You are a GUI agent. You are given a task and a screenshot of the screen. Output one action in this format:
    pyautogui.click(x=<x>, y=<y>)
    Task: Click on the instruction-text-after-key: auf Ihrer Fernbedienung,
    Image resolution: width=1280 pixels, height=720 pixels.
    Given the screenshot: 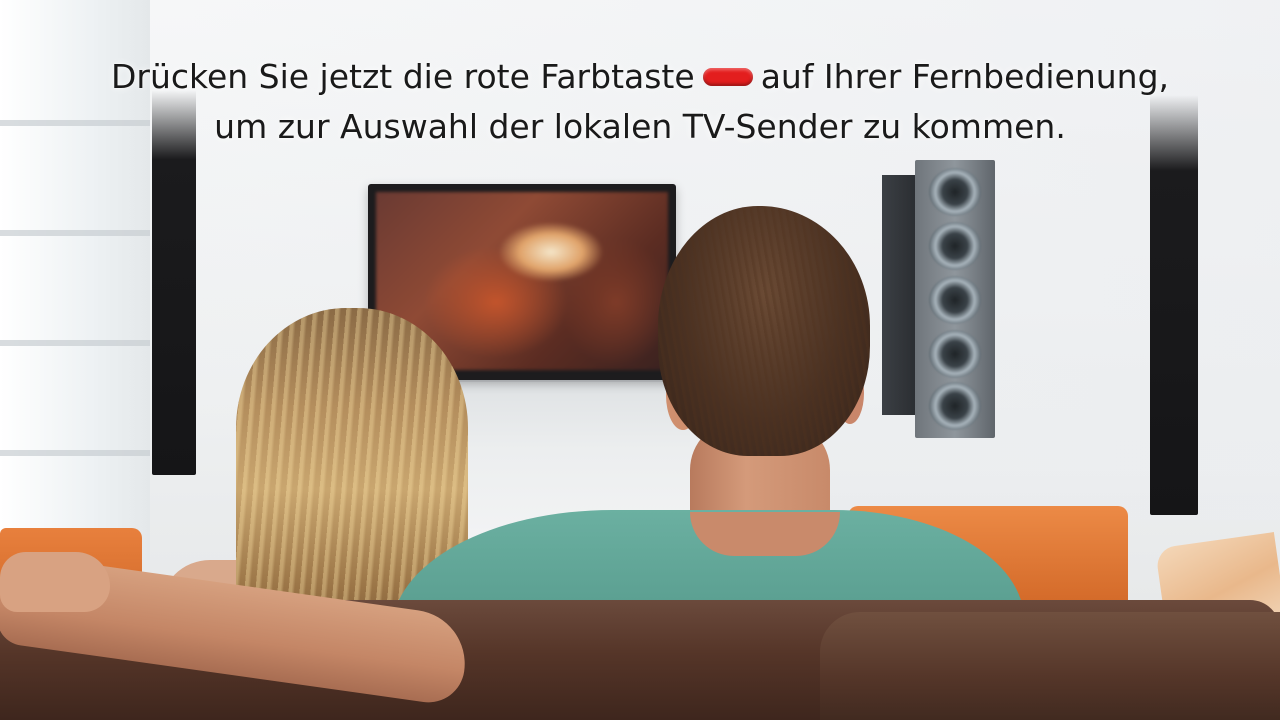 What is the action you would take?
    pyautogui.click(x=965, y=76)
    